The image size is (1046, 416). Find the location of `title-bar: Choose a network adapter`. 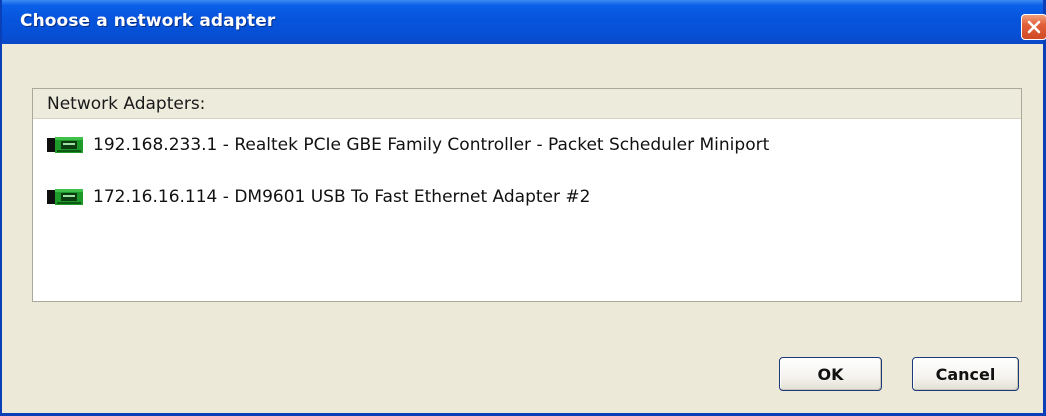

title-bar: Choose a network adapter is located at coordinates (524, 22).